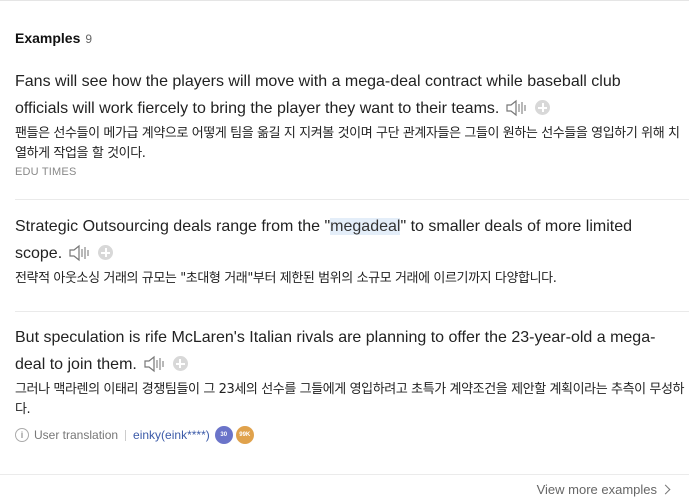 This screenshot has width=689, height=504. What do you see at coordinates (596, 489) in the screenshot?
I see `view-more-label: View more examples` at bounding box center [596, 489].